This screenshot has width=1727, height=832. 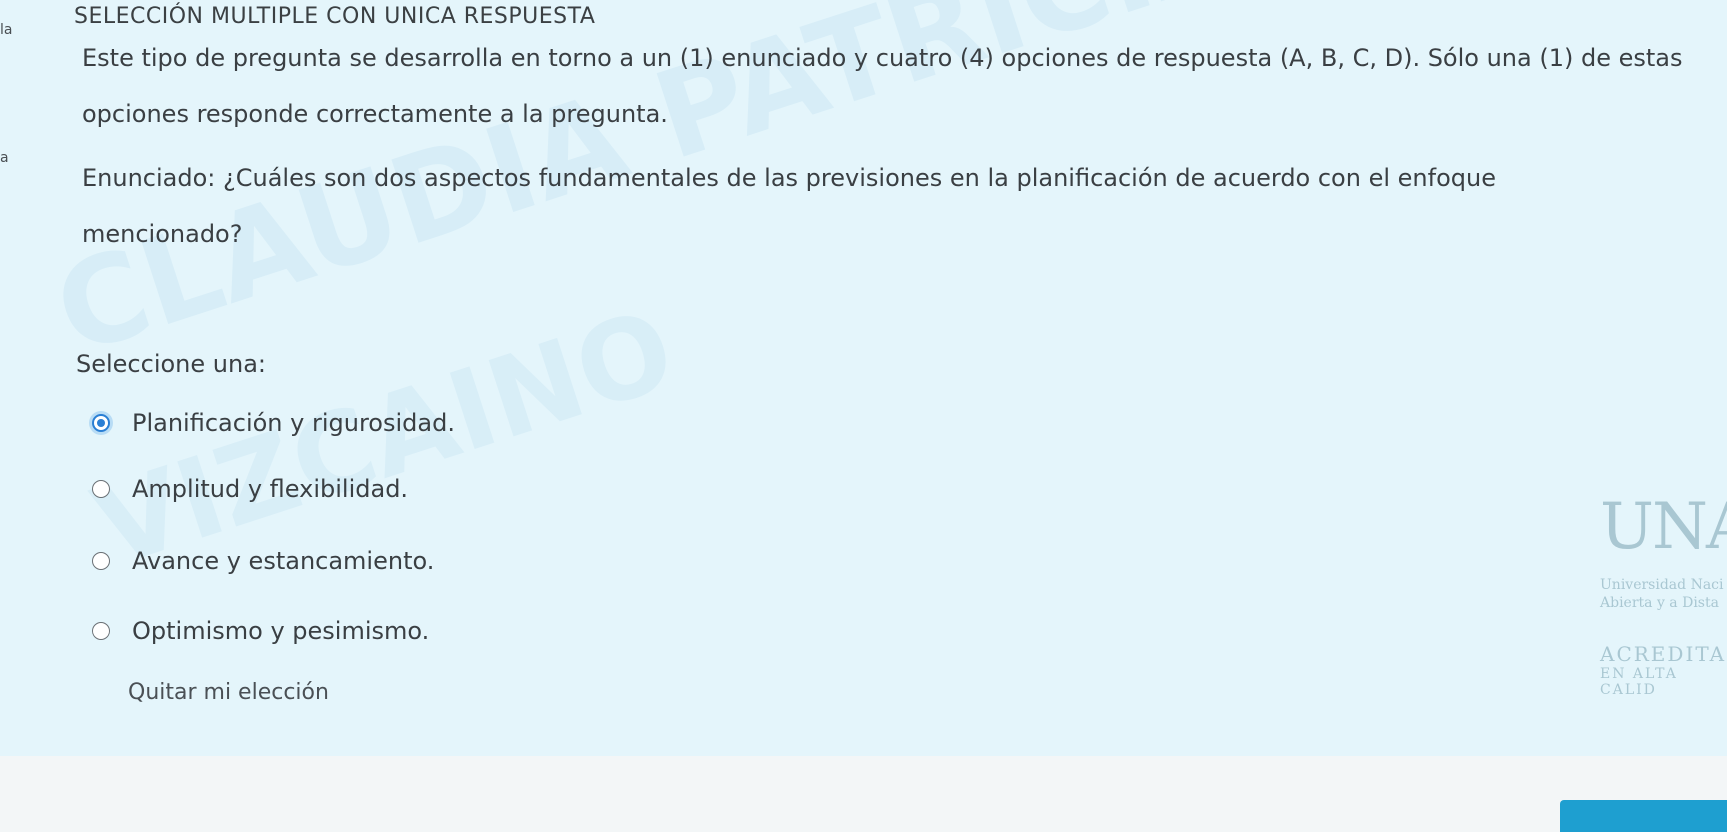 What do you see at coordinates (6, 30) in the screenshot?
I see `side-fragment-1: la` at bounding box center [6, 30].